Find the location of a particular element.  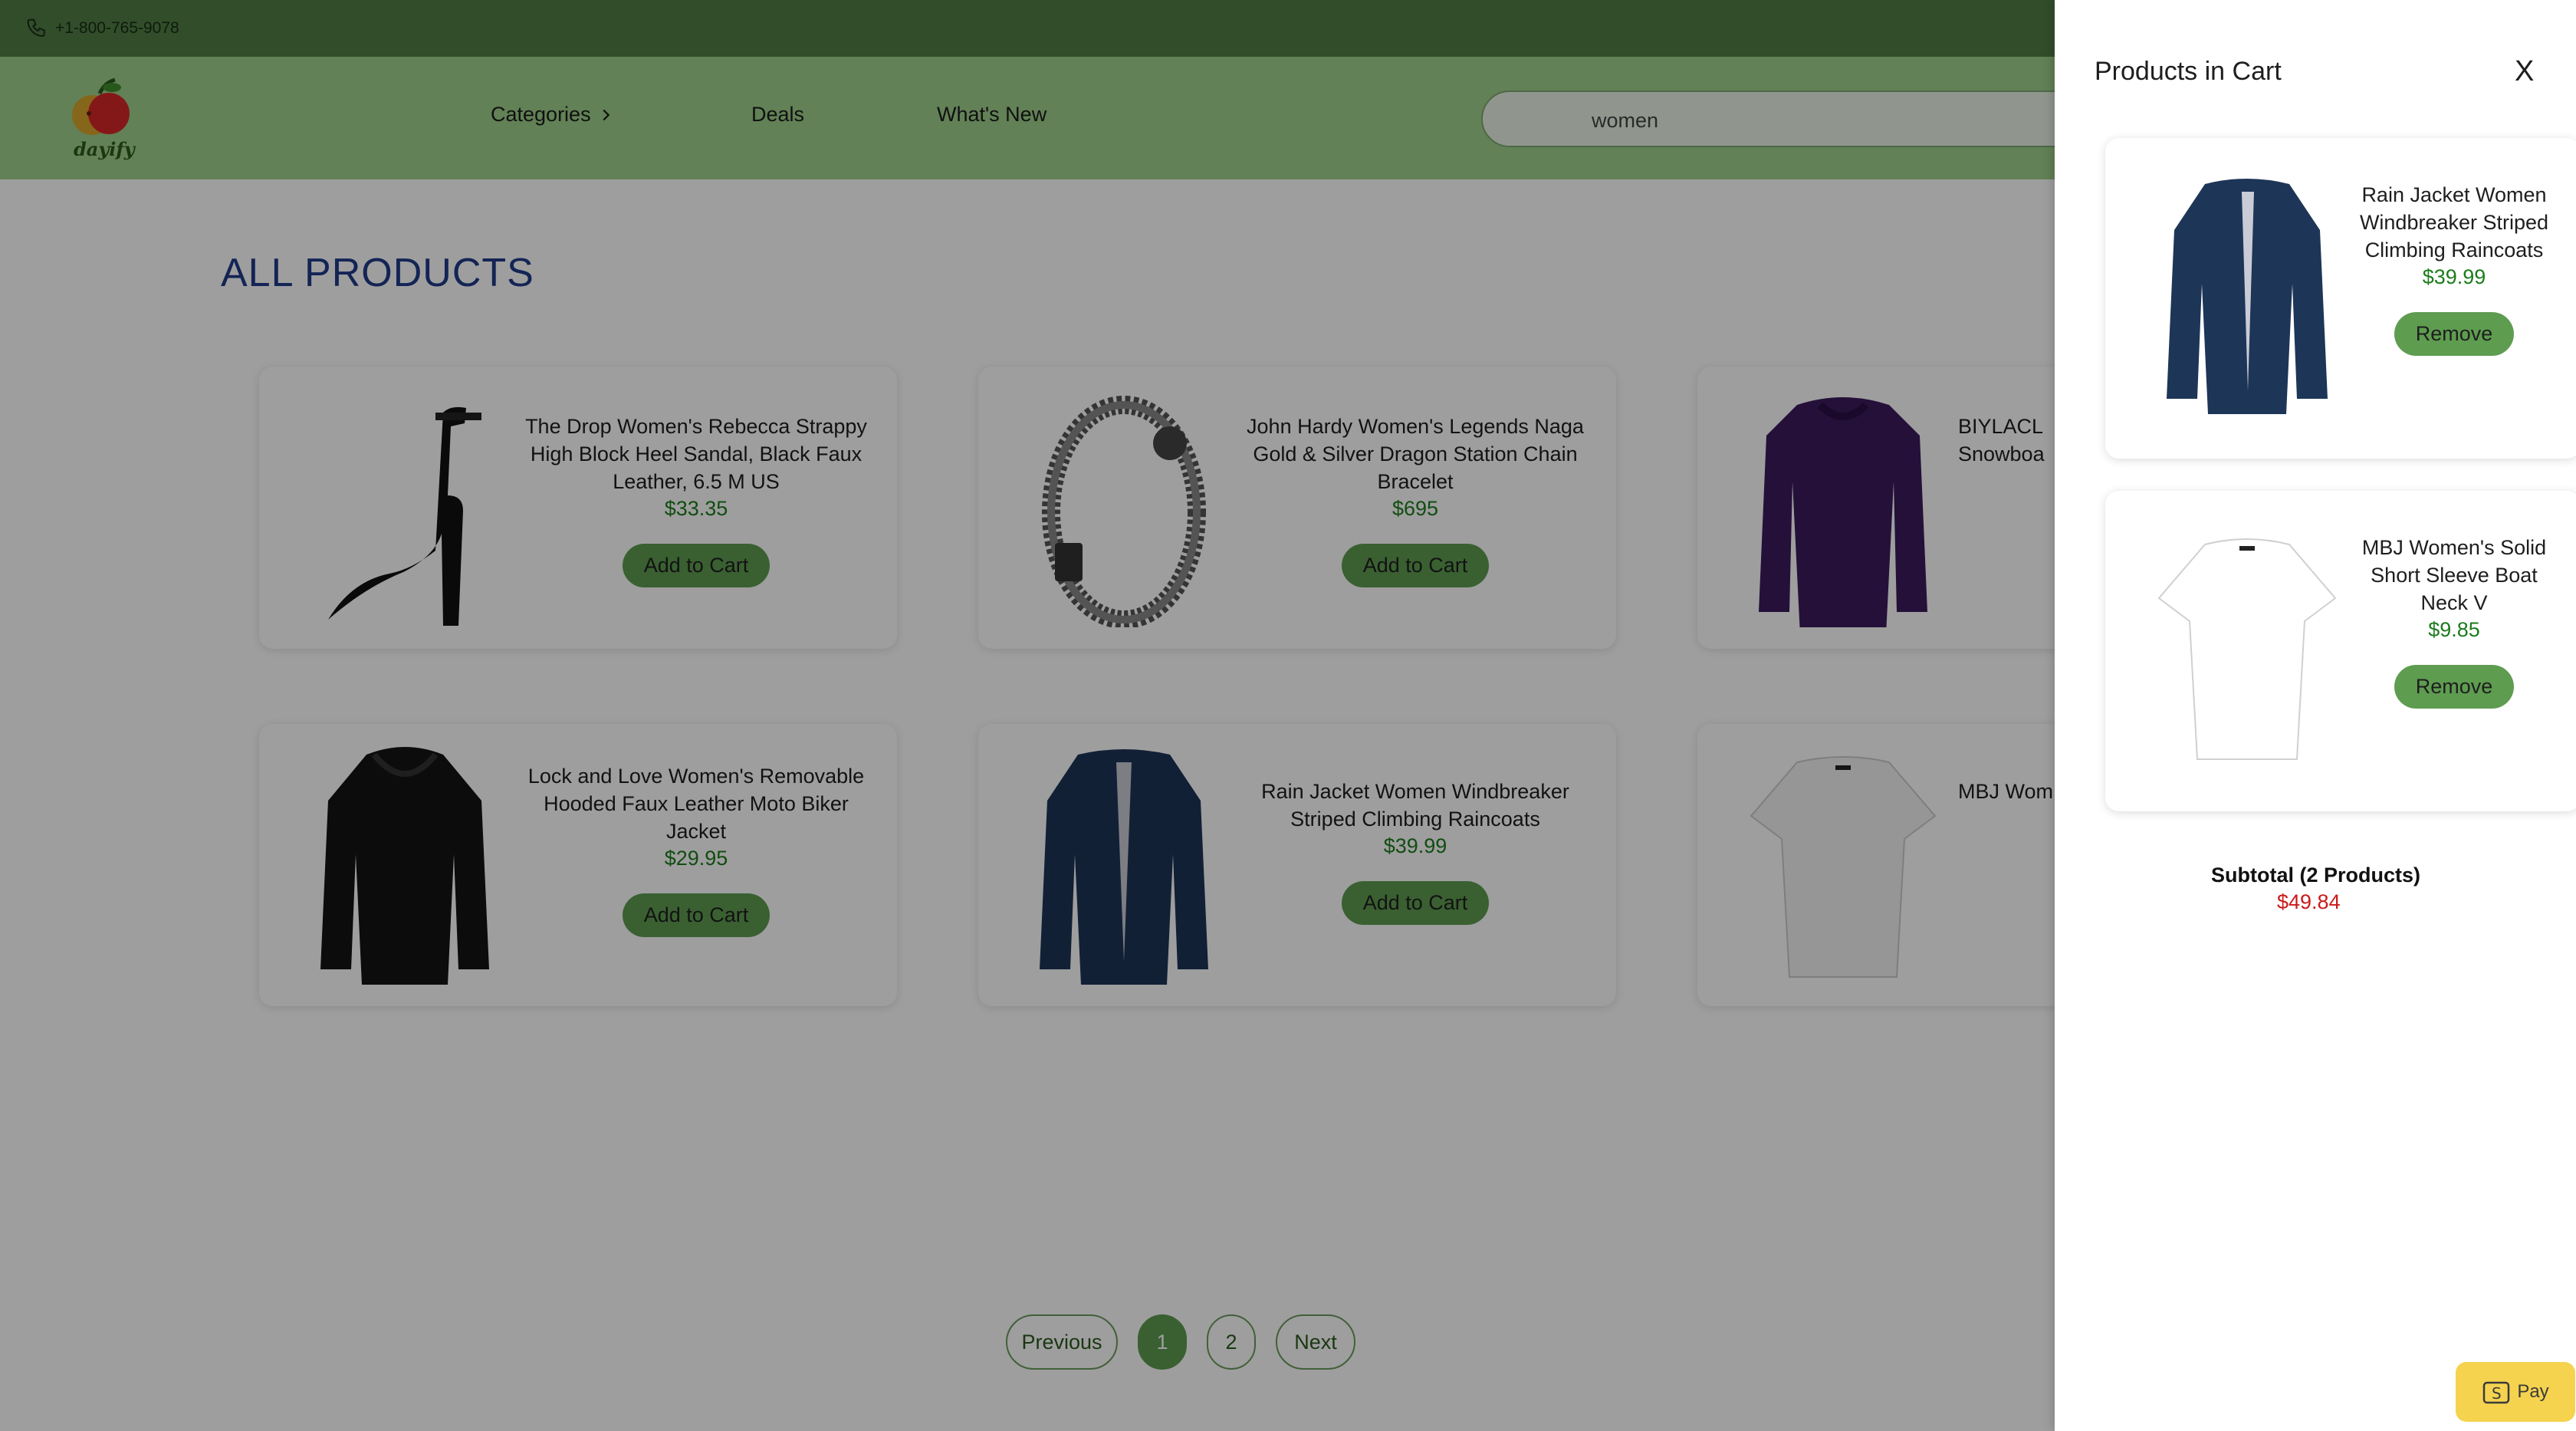

pay-label: Pay is located at coordinates (2533, 1391).